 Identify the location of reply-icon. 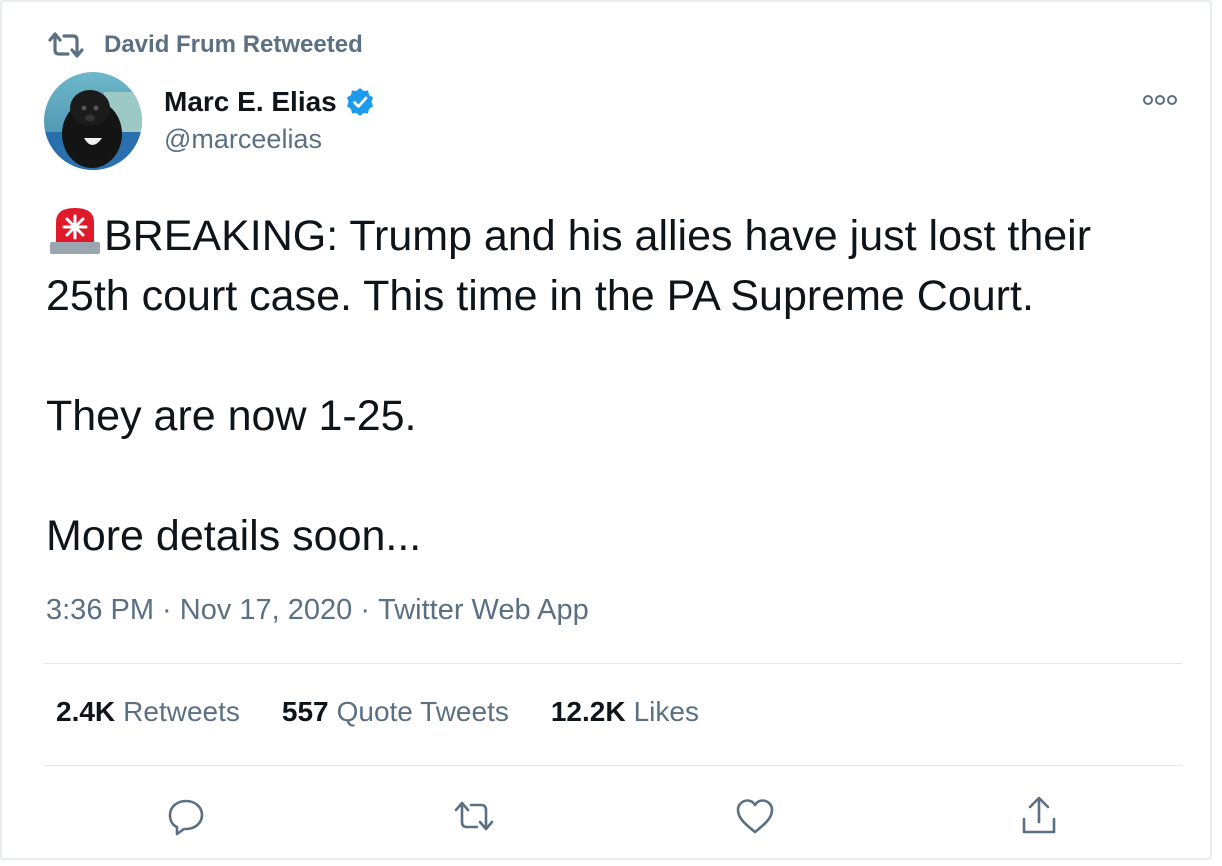
(186, 817).